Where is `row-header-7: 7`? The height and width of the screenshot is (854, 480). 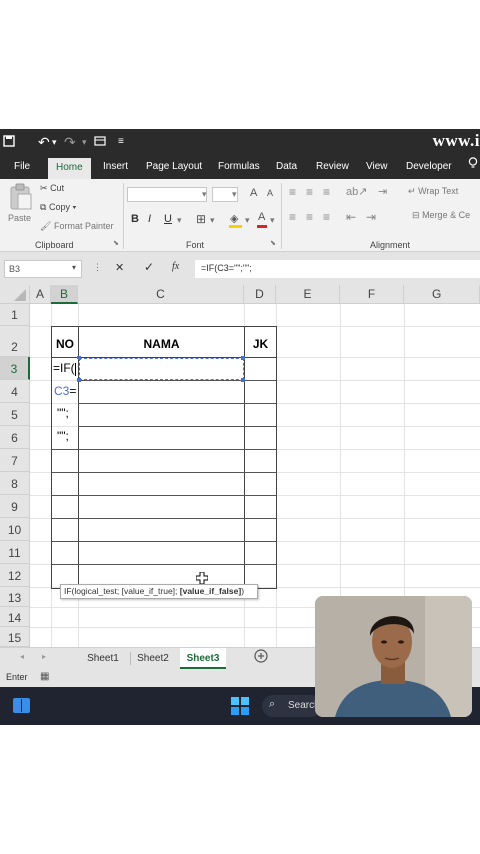
row-header-7: 7 is located at coordinates (15, 460).